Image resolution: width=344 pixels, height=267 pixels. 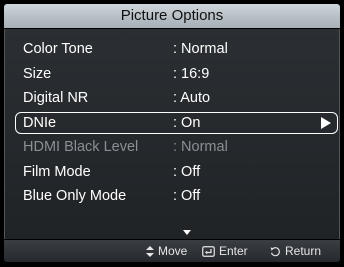 I want to click on move-hint: Move, so click(x=166, y=251).